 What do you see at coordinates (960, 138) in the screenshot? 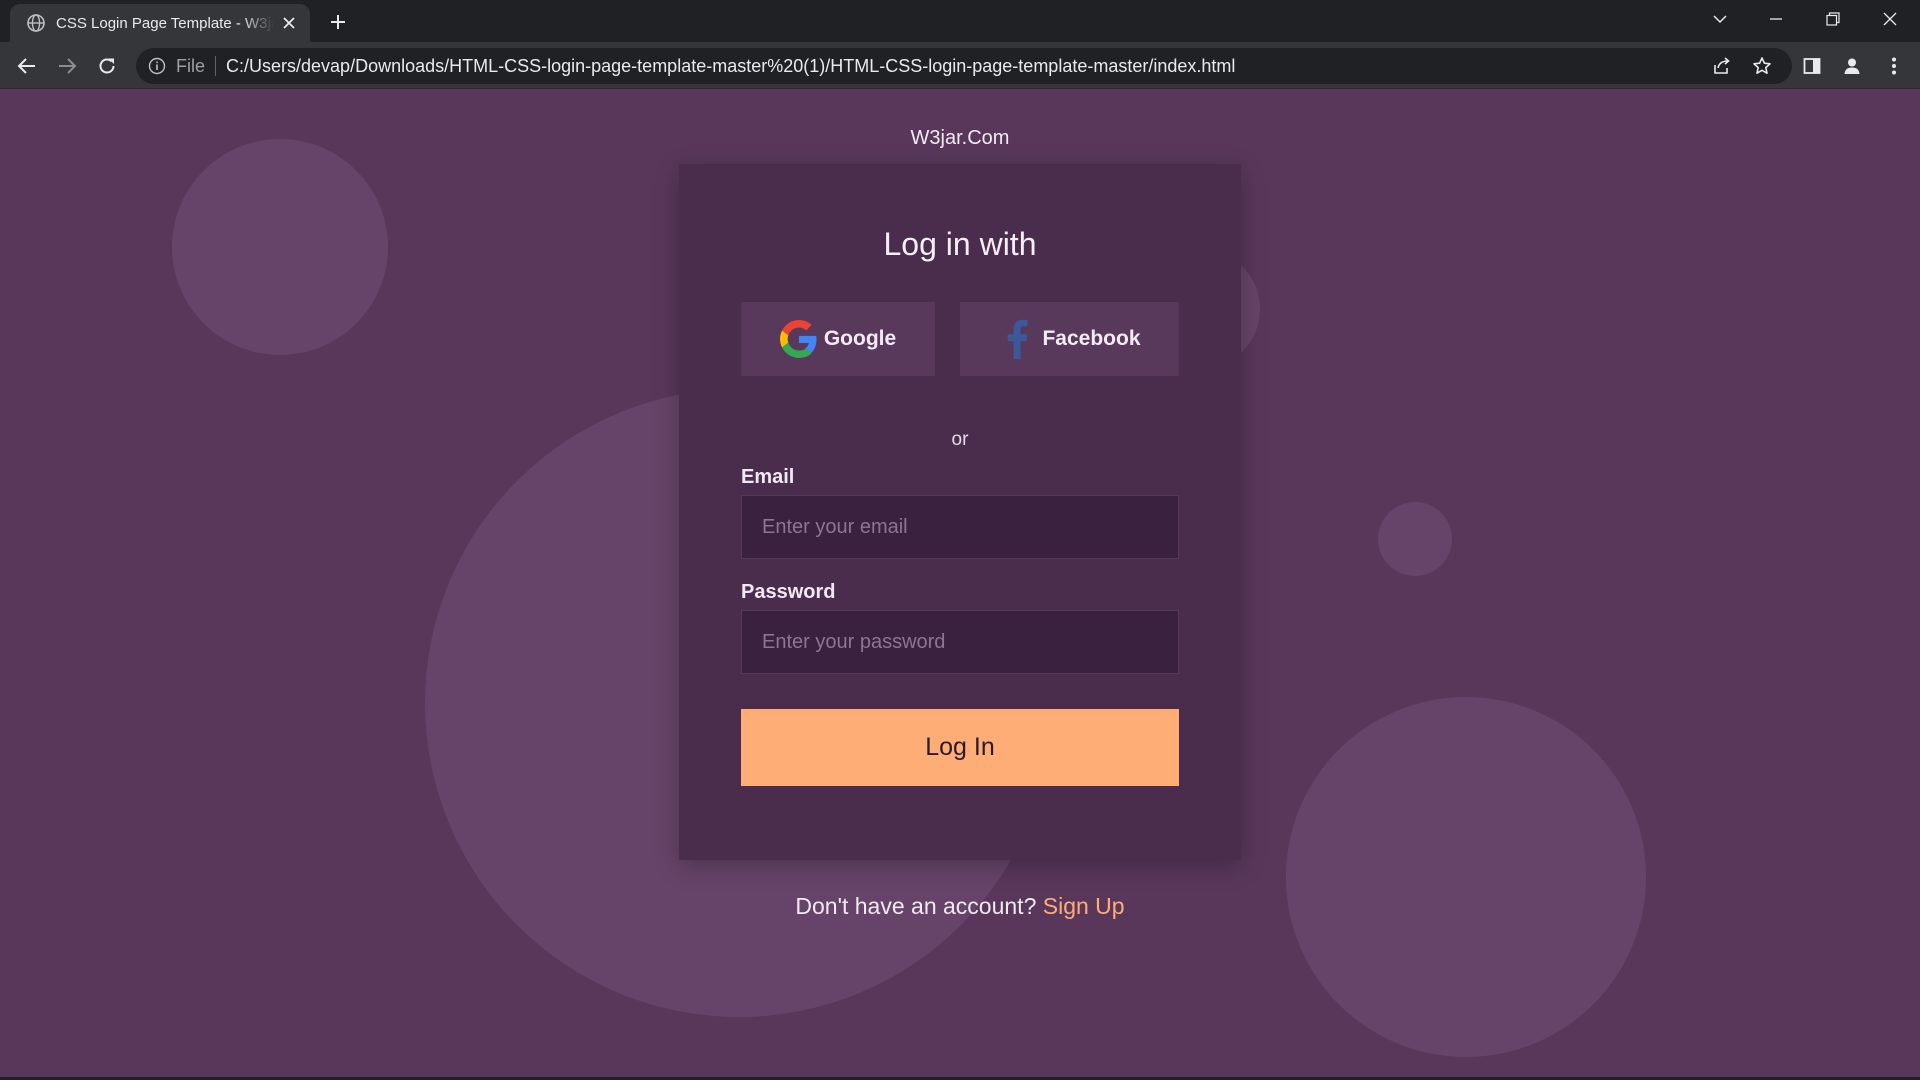
I see `site-name: W3jar.Com` at bounding box center [960, 138].